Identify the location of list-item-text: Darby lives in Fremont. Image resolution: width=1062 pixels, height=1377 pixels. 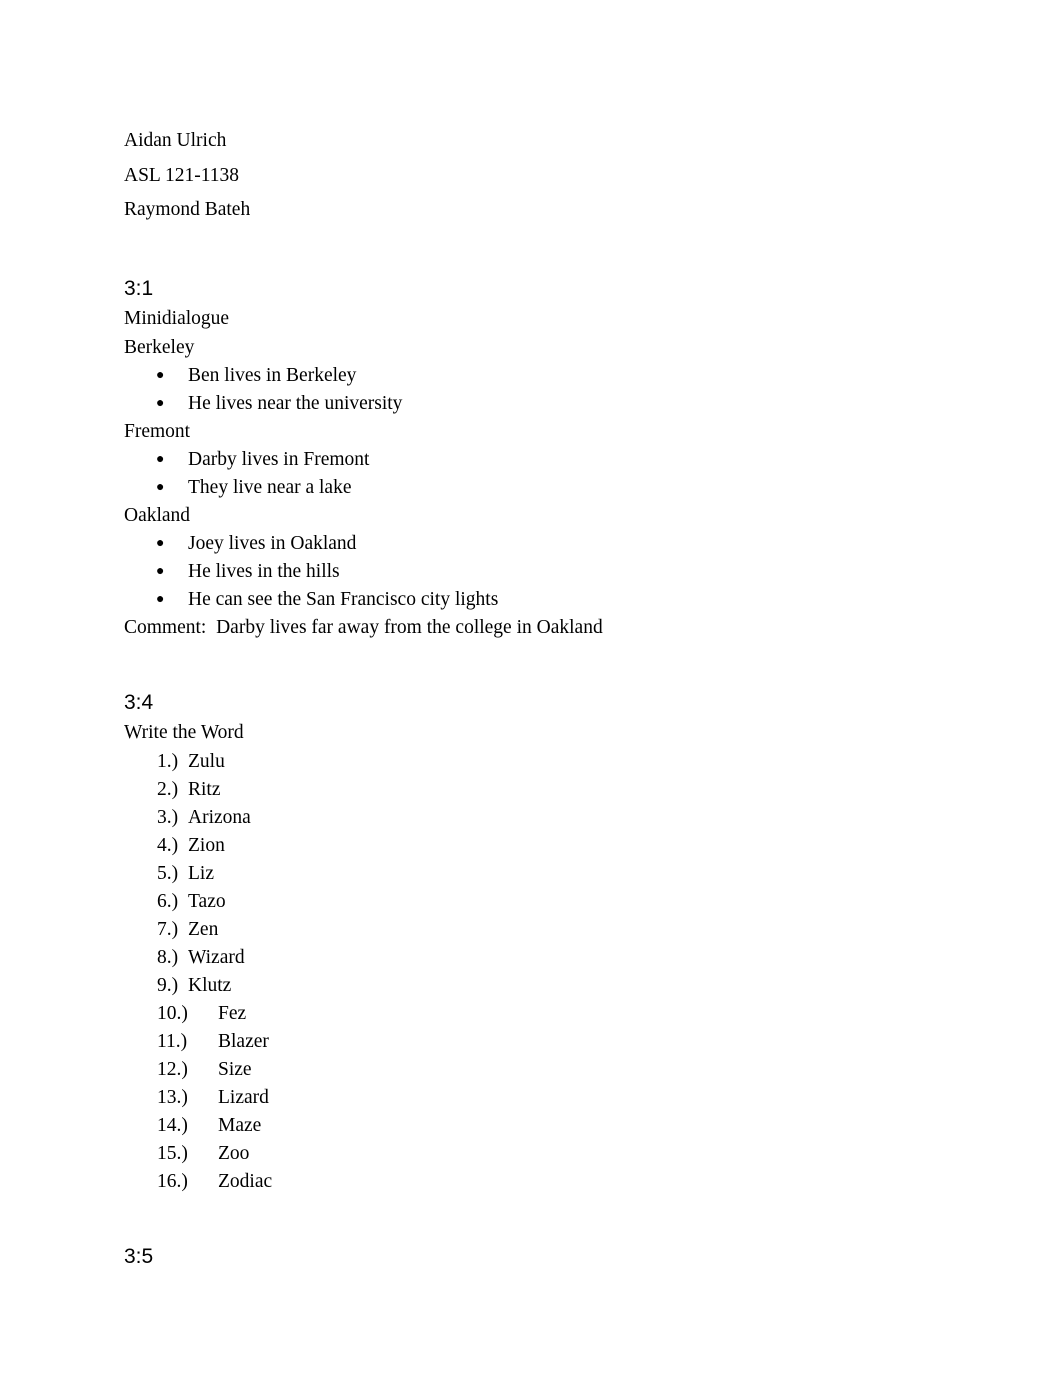
(279, 459).